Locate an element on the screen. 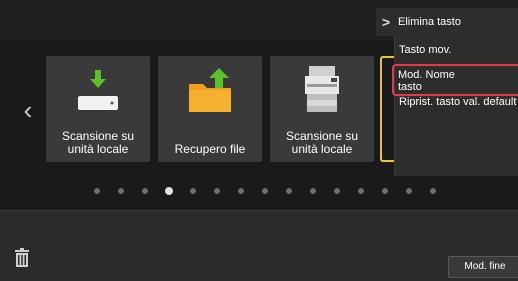 This screenshot has width=518, height=281. folder-upload-icon is located at coordinates (210, 92).